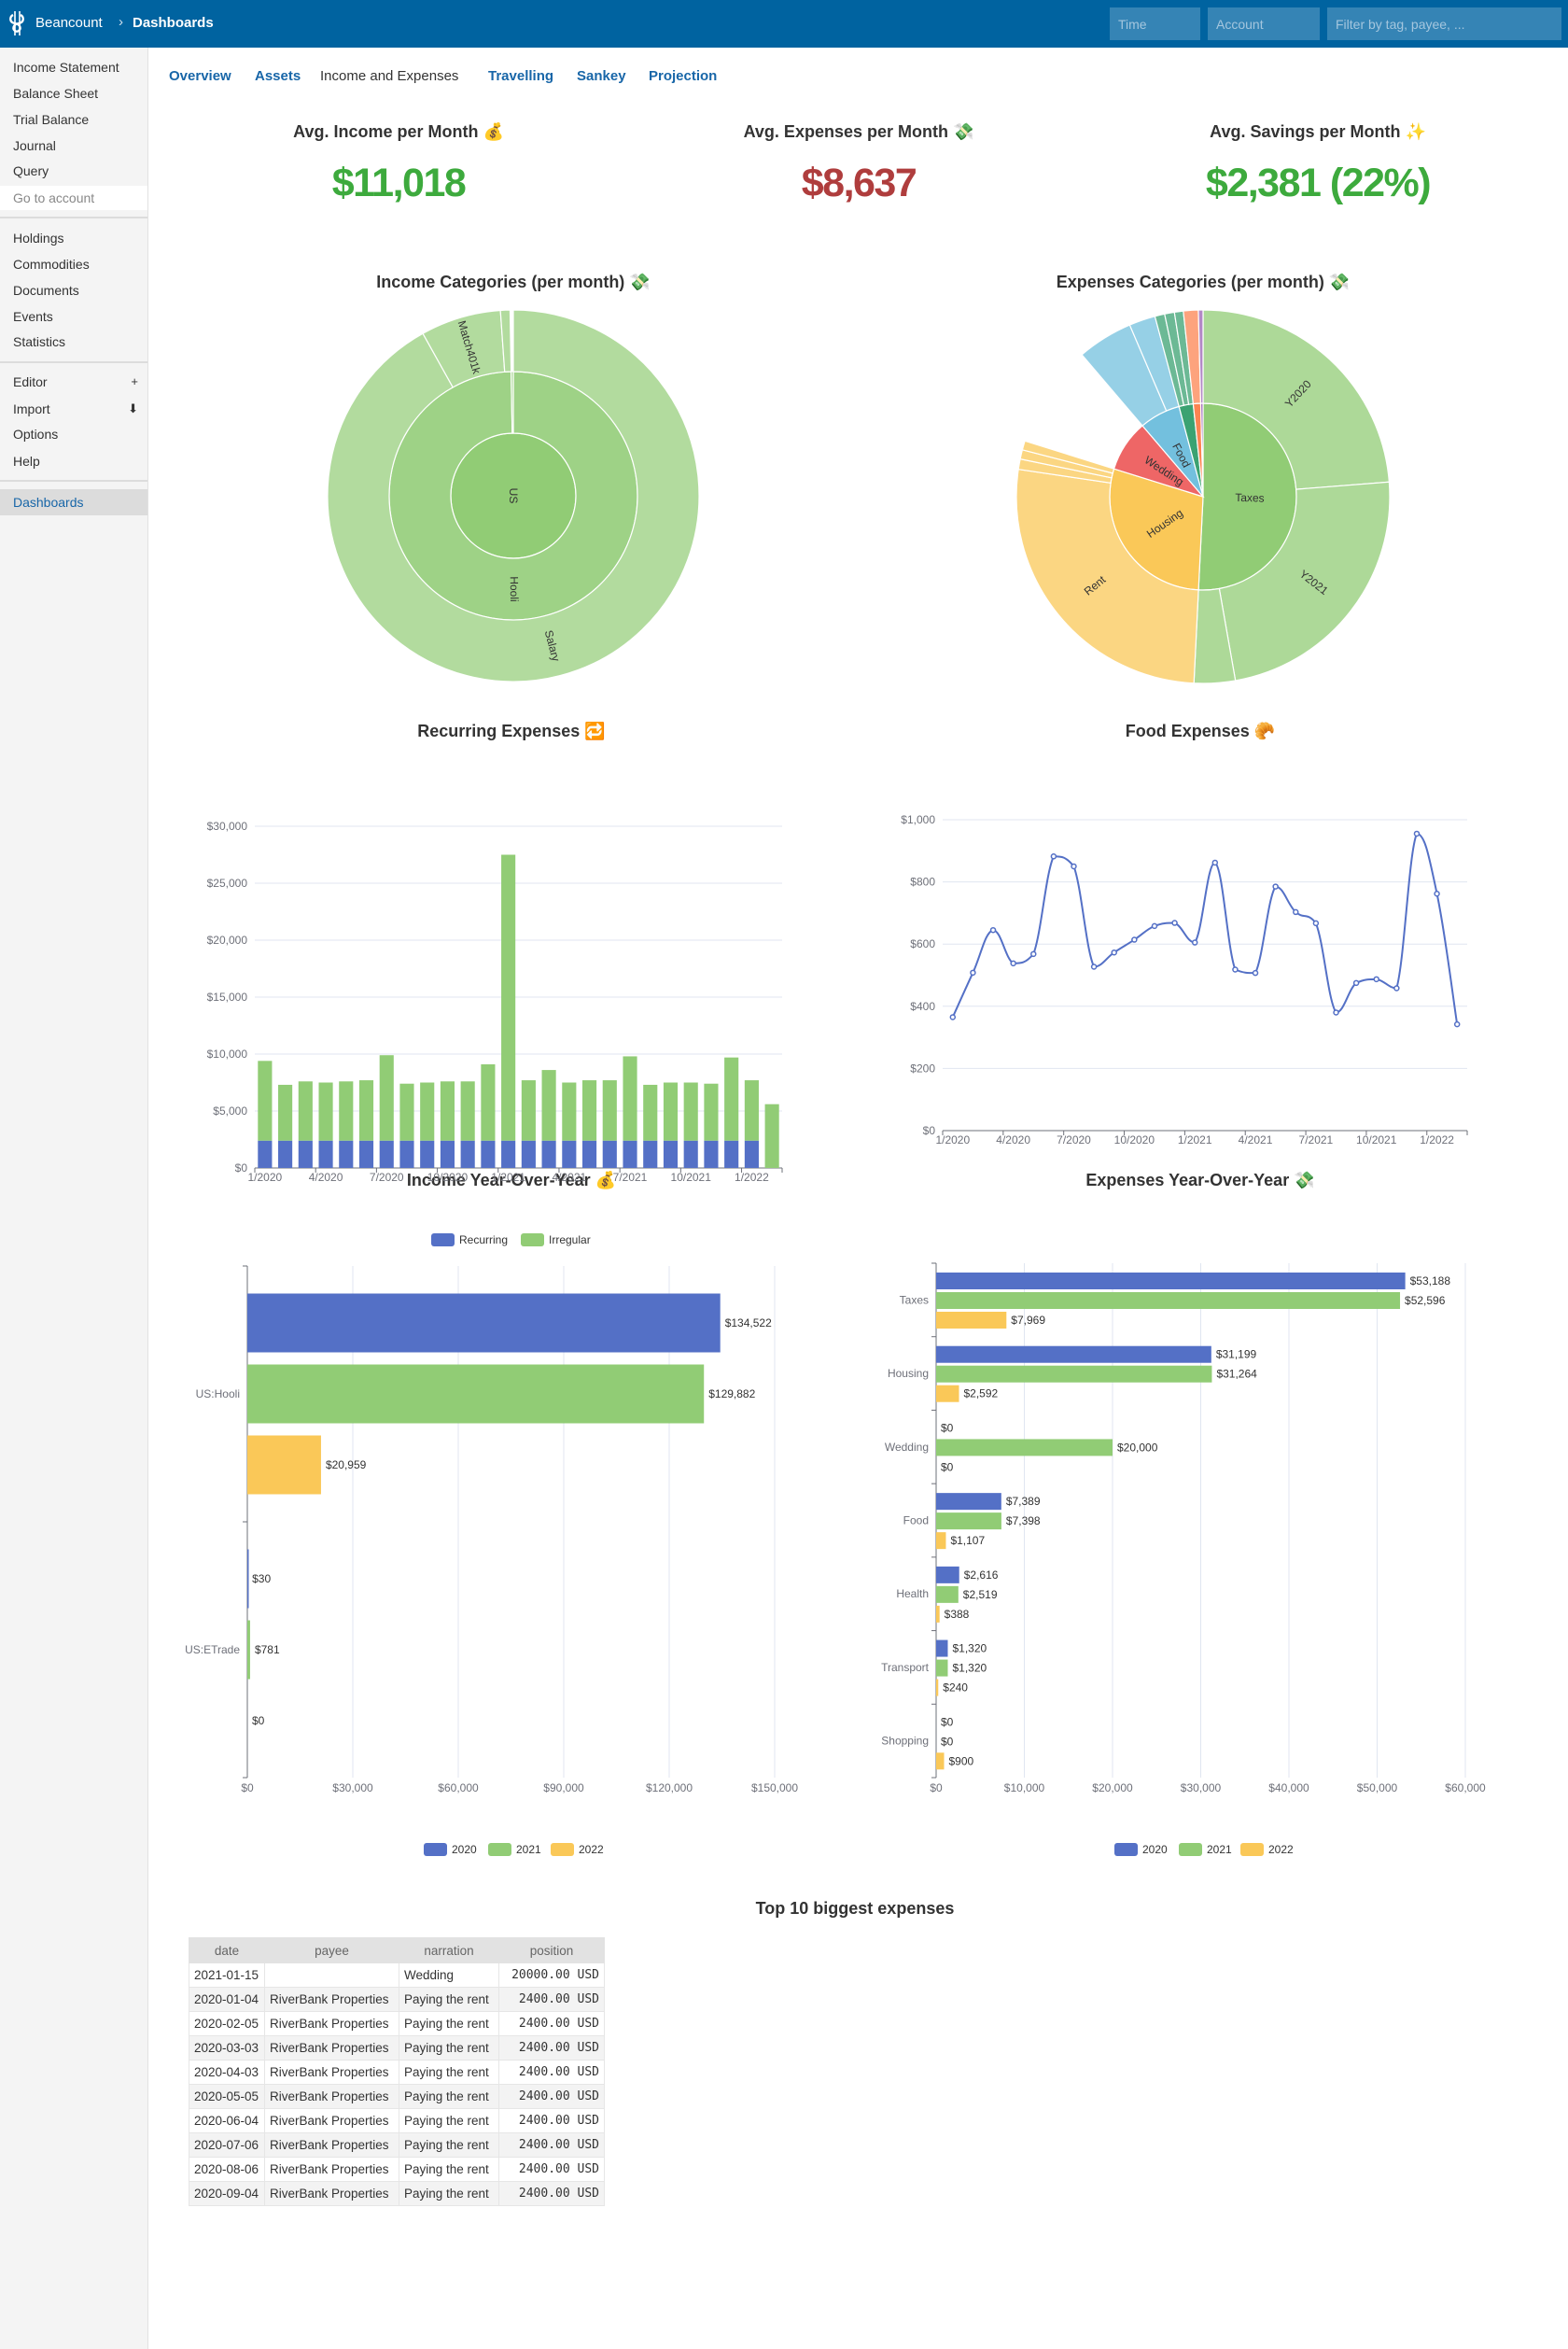  Describe the element at coordinates (922, 1068) in the screenshot. I see `y-tick-label: $200` at that location.